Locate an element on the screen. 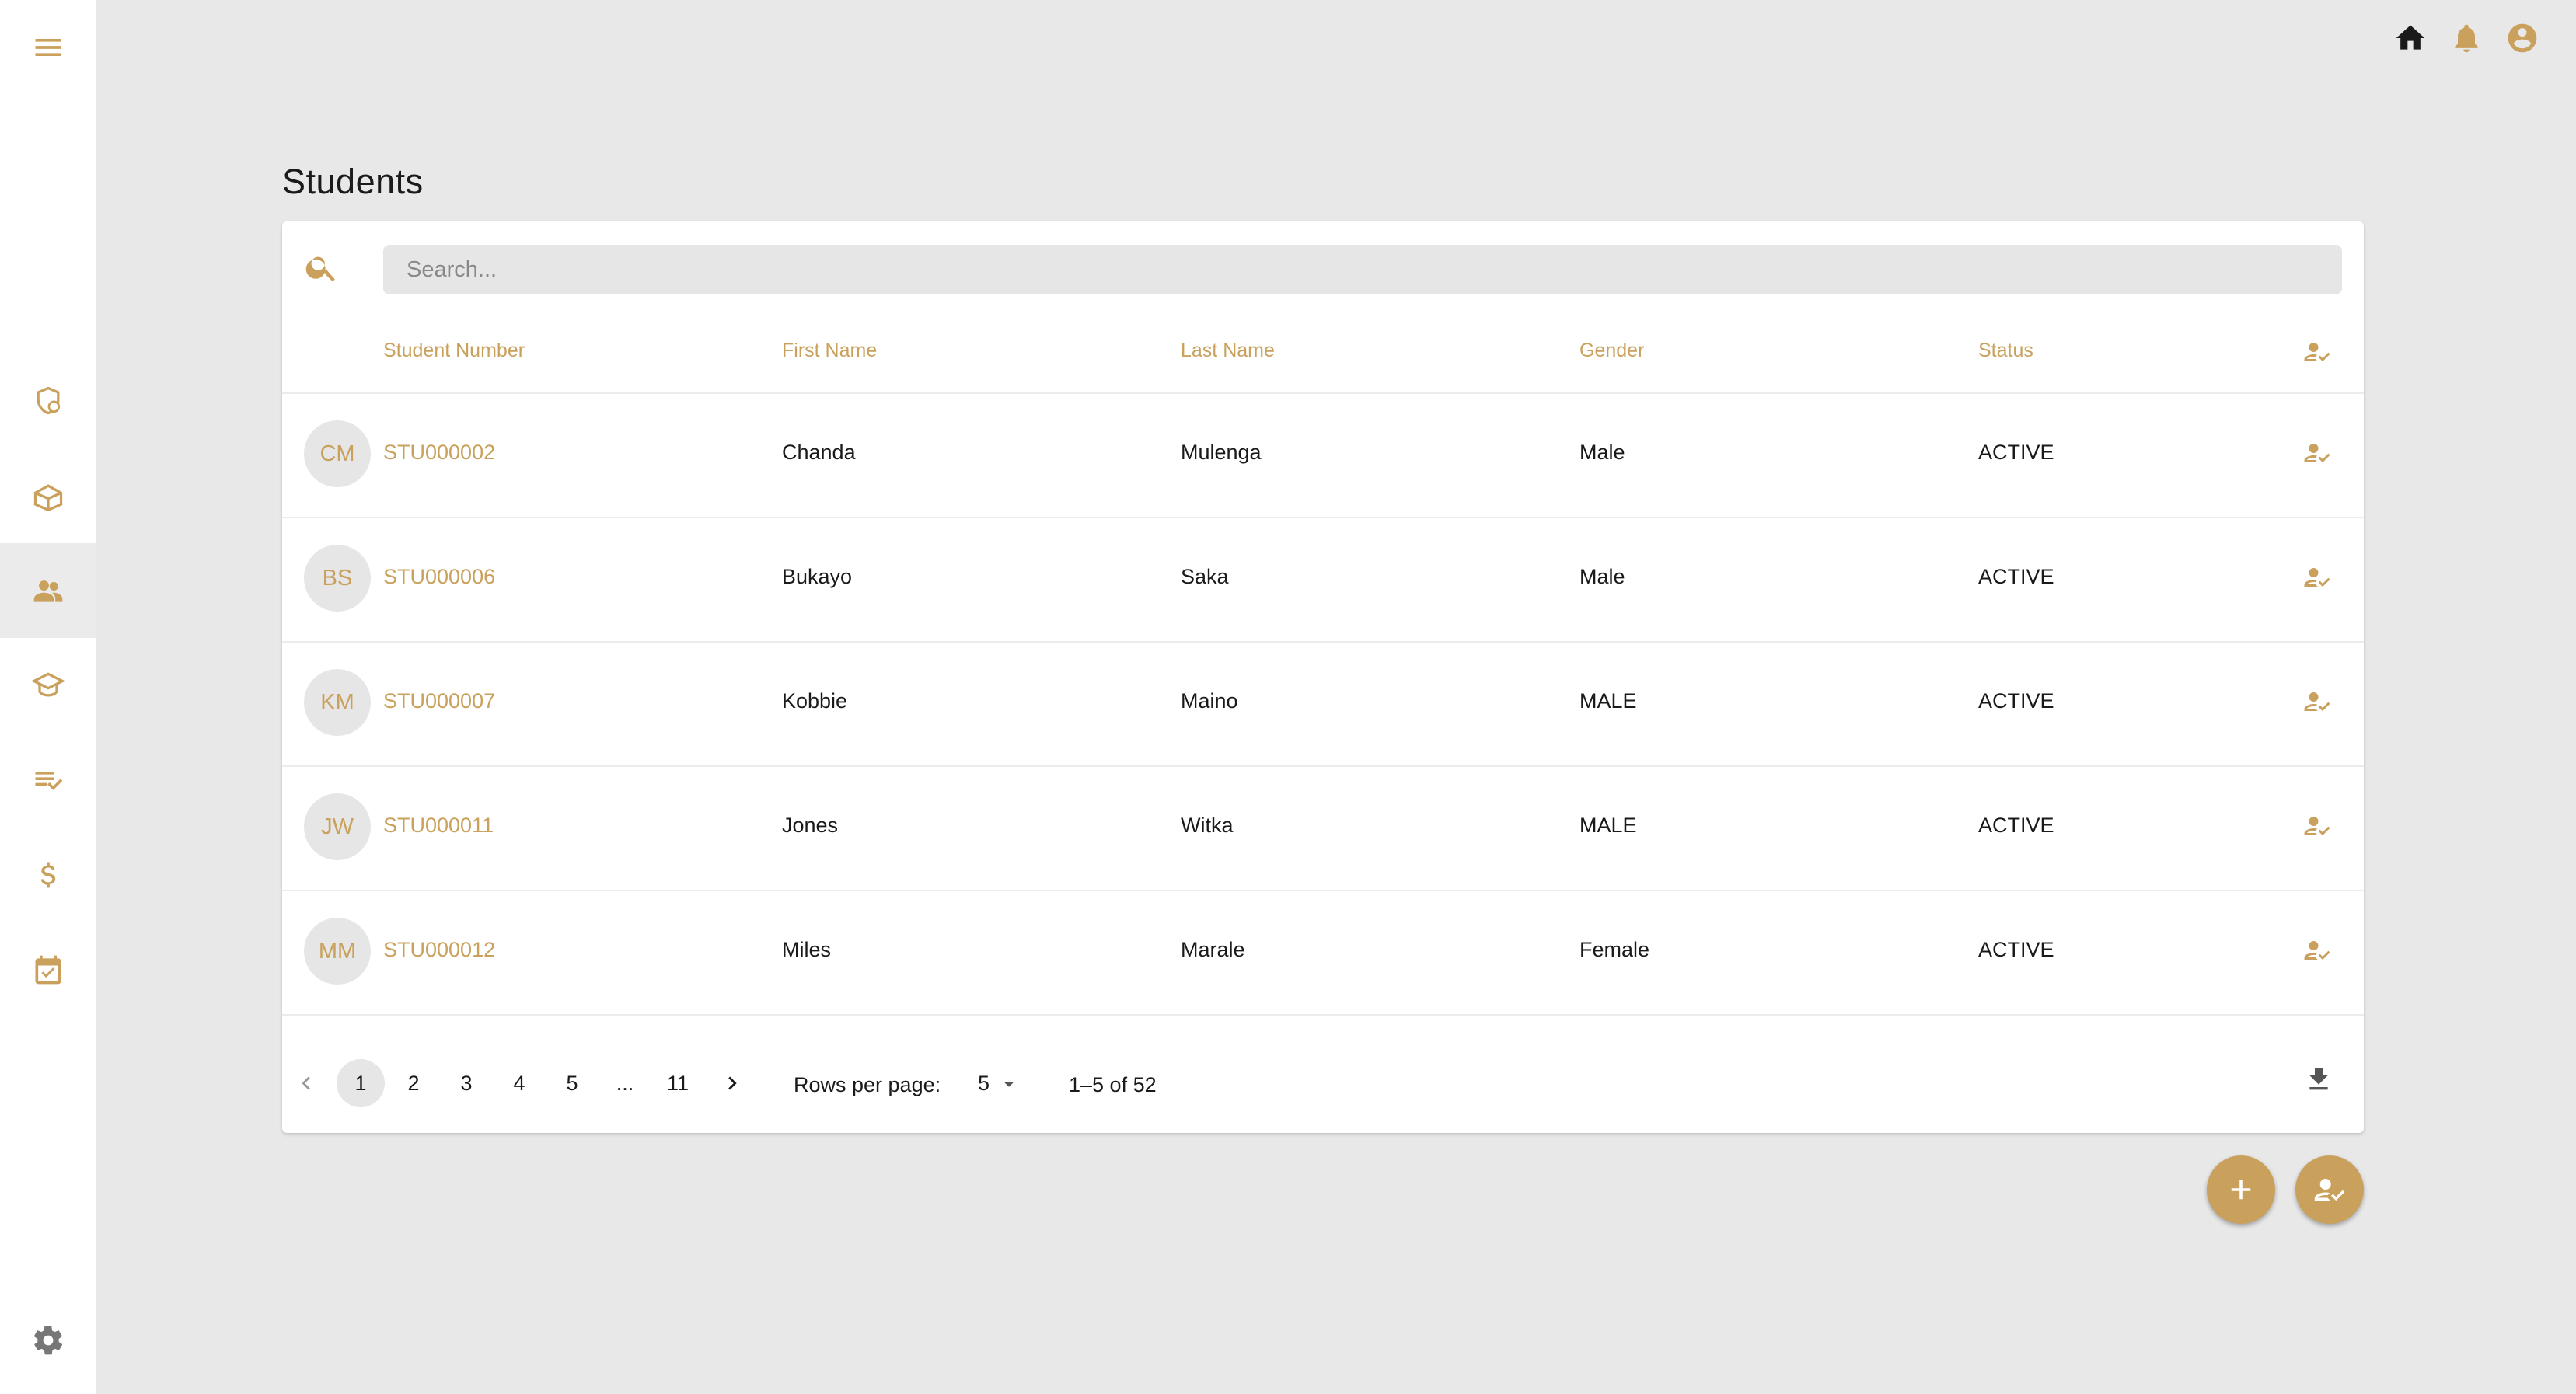 This screenshot has height=1394, width=2576. rows-per-page-select: 5 is located at coordinates (1000, 1084).